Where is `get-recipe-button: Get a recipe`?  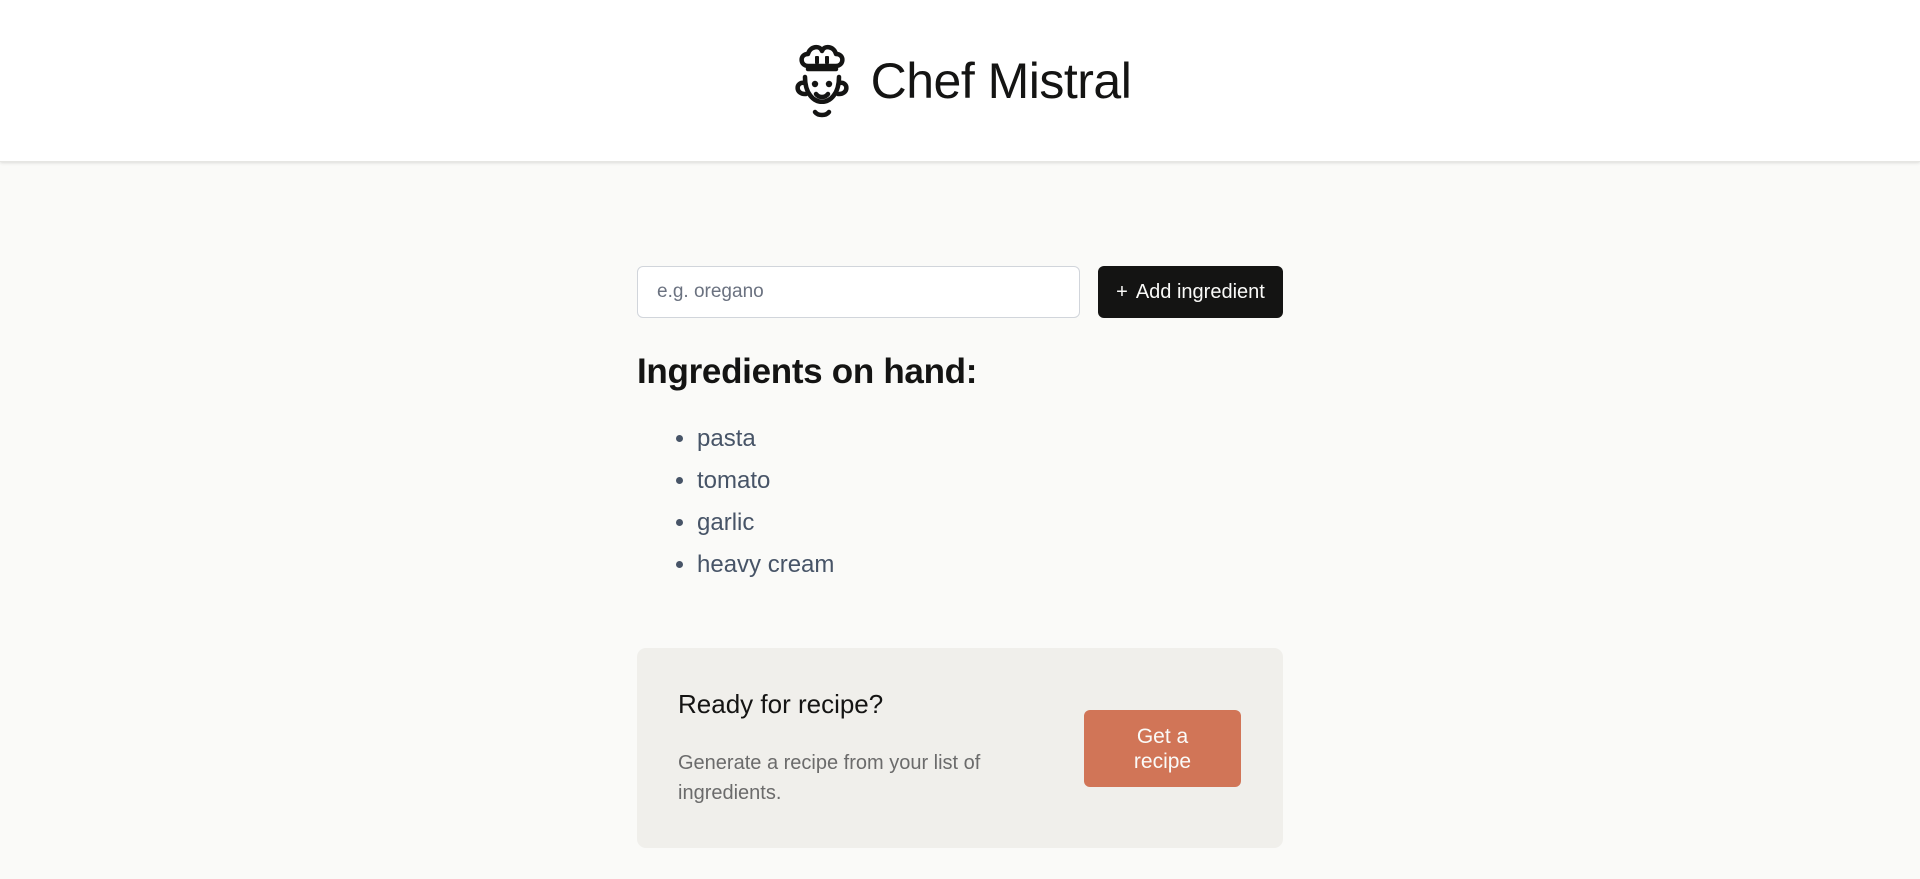 get-recipe-button: Get a recipe is located at coordinates (1162, 748).